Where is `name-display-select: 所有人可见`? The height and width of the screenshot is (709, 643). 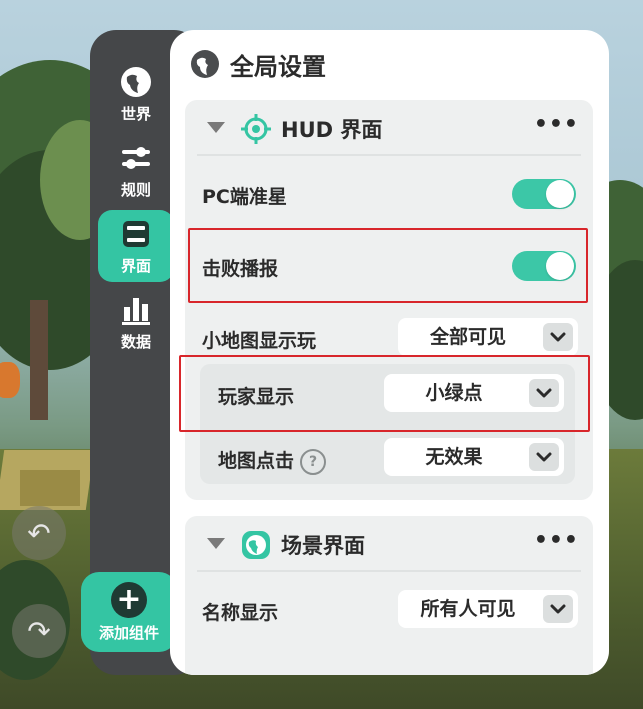 name-display-select: 所有人可见 is located at coordinates (488, 609).